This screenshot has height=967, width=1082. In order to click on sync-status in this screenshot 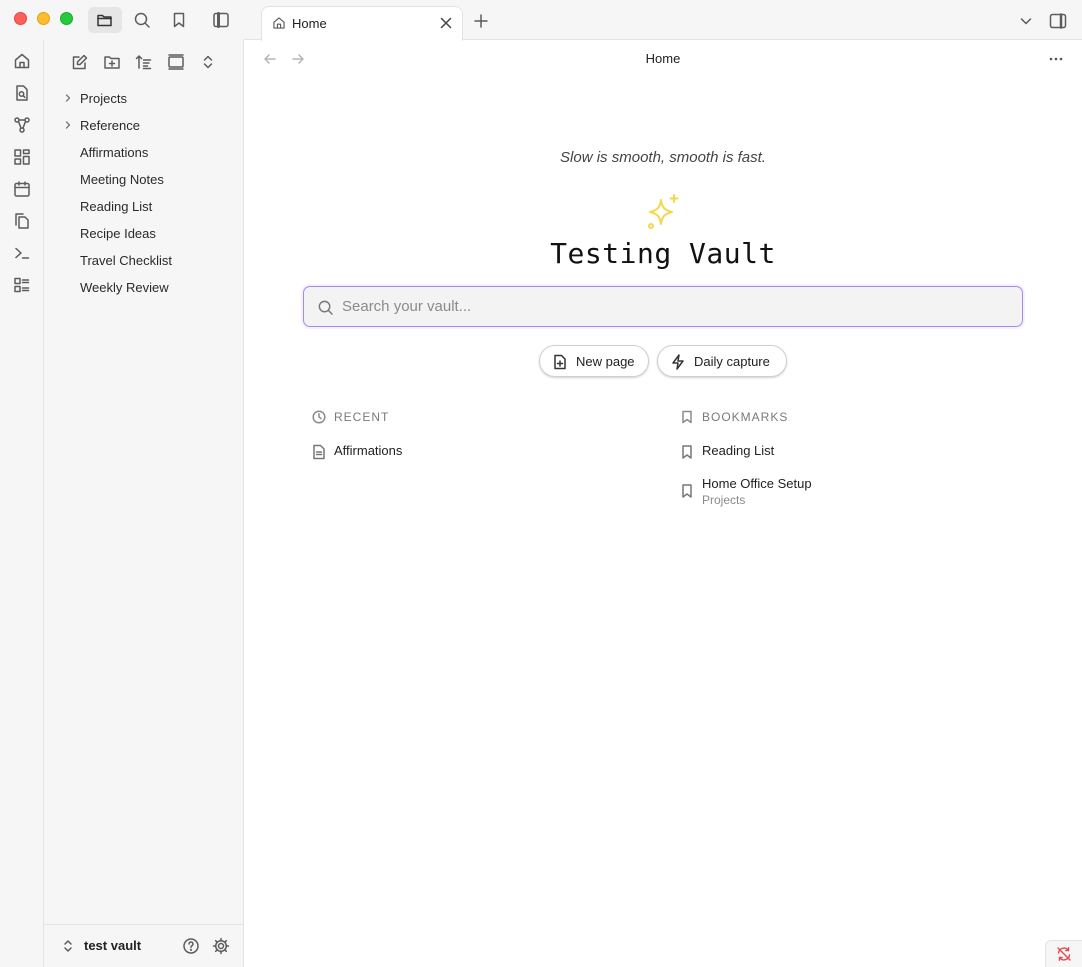, I will do `click(1063, 953)`.